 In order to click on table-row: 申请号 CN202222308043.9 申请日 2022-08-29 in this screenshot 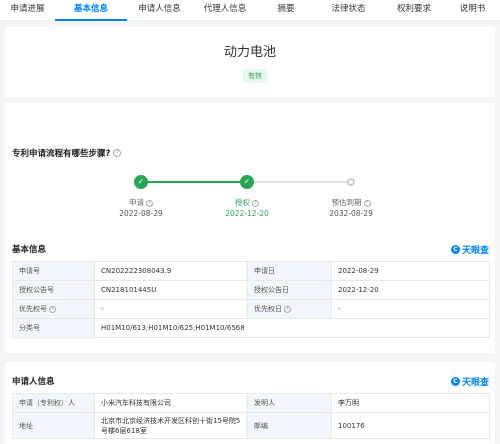, I will do `click(251, 271)`.